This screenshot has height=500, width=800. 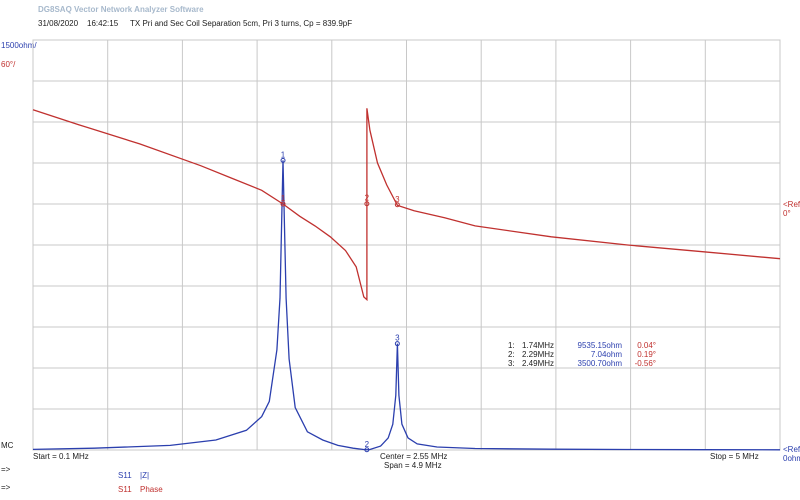 I want to click on marker-impedance: 9535.15ohm, so click(x=599, y=345).